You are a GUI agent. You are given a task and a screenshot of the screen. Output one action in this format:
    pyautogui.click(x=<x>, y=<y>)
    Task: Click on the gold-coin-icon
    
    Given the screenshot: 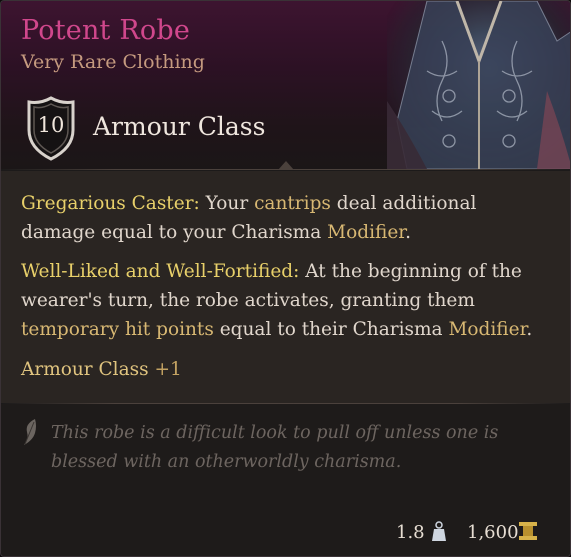 What is the action you would take?
    pyautogui.click(x=528, y=531)
    